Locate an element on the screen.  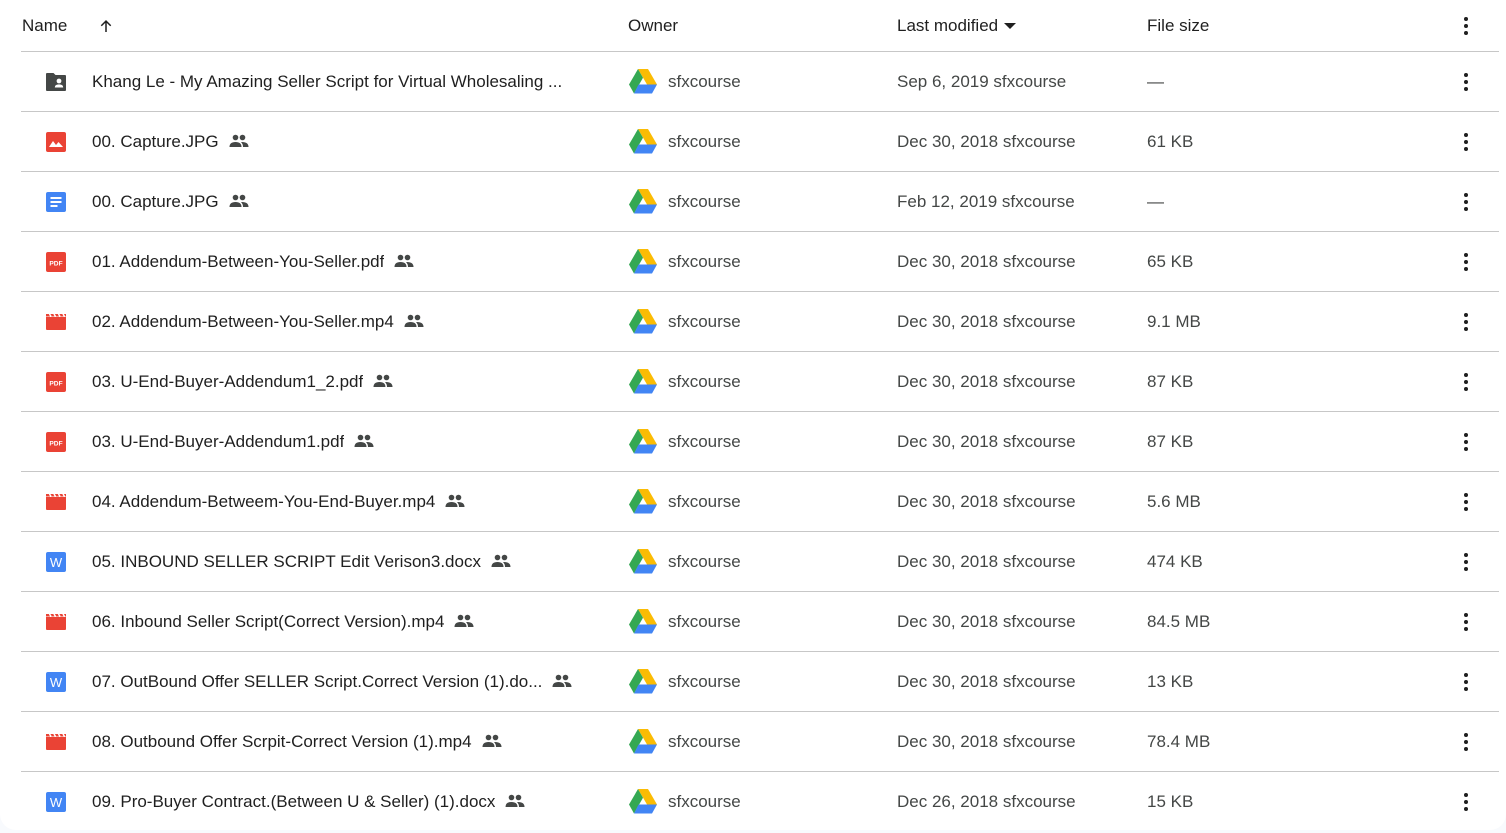
file-size: 87 KB is located at coordinates (1170, 441).